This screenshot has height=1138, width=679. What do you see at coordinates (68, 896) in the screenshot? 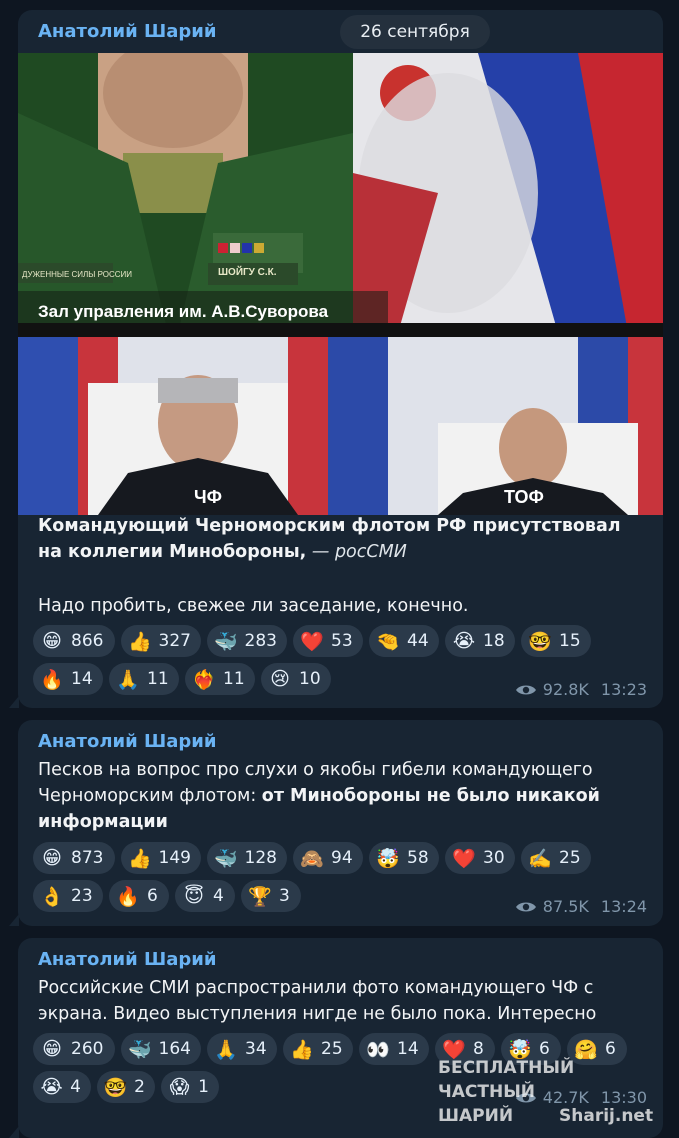
I see `reaction-button: 👌 23` at bounding box center [68, 896].